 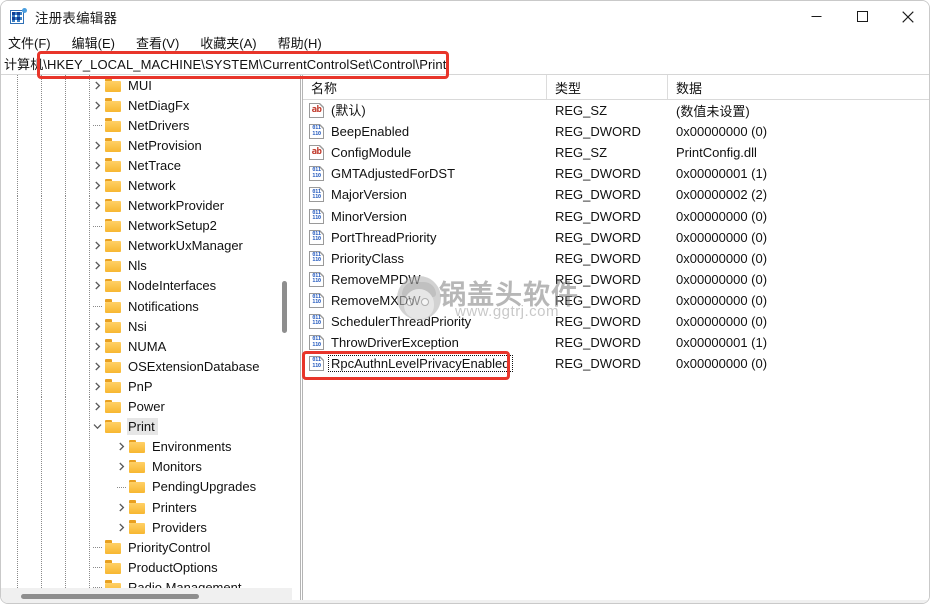 I want to click on tree-node: Nls, so click(x=142, y=265).